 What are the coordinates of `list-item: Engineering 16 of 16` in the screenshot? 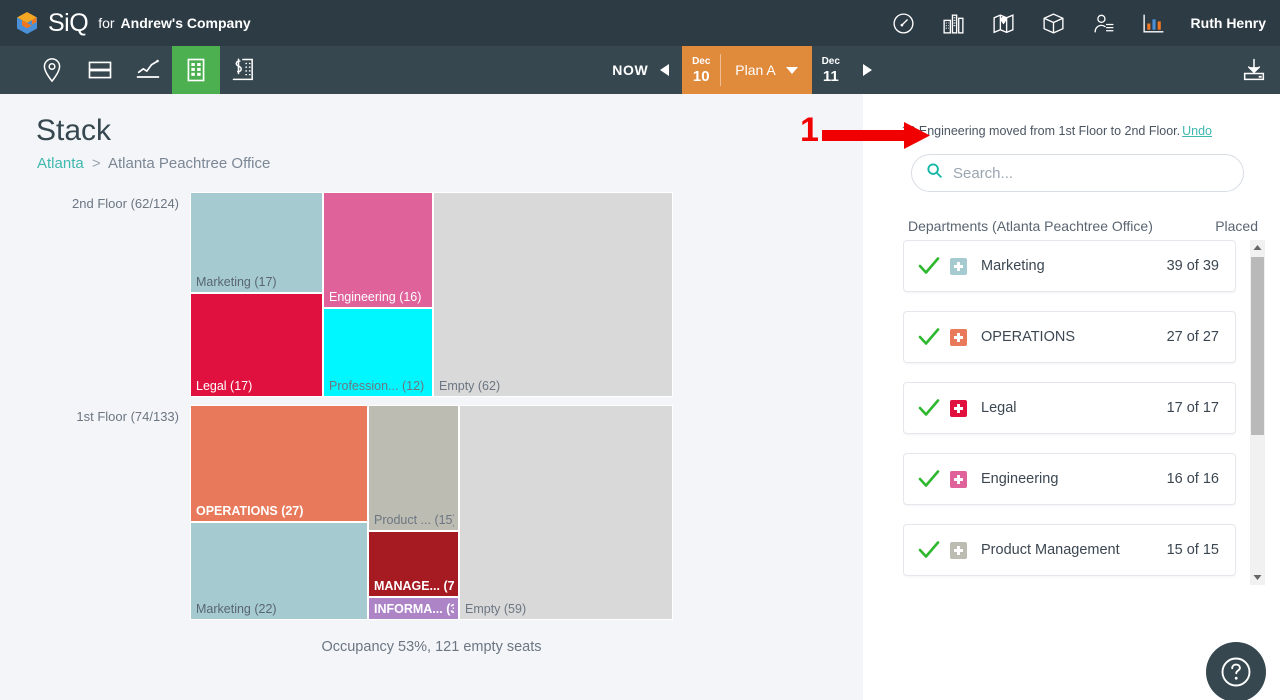 It's located at (1069, 479).